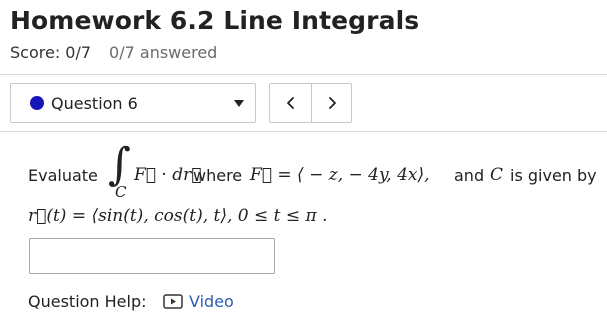  I want to click on given-by-text: is given by, so click(553, 175).